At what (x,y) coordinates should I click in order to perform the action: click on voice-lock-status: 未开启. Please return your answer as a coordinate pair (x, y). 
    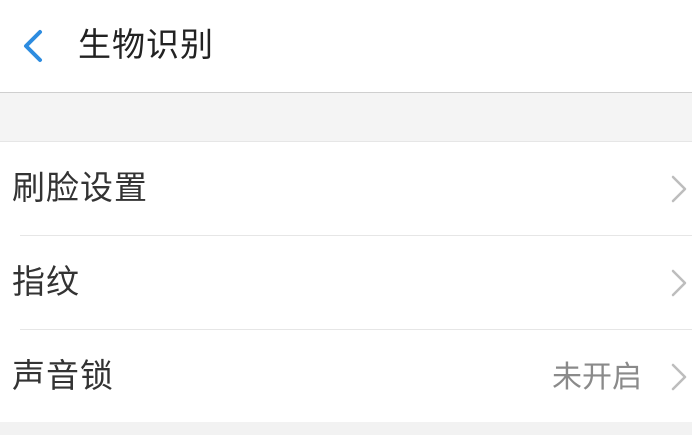
    Looking at the image, I should click on (597, 377).